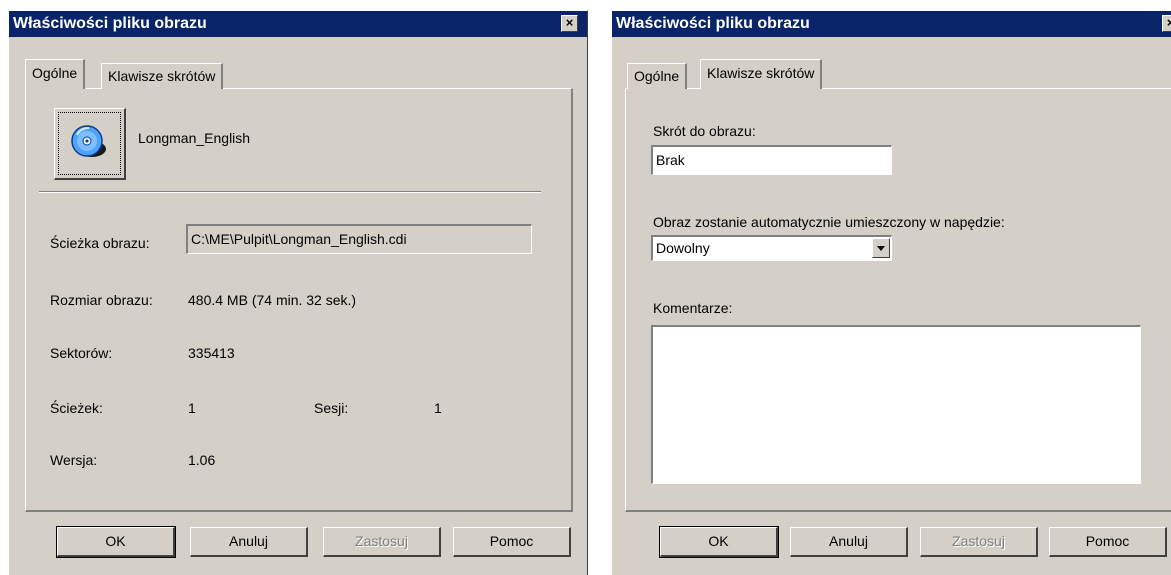 This screenshot has width=1171, height=575. What do you see at coordinates (192, 408) in the screenshot?
I see `tracks-value: 1` at bounding box center [192, 408].